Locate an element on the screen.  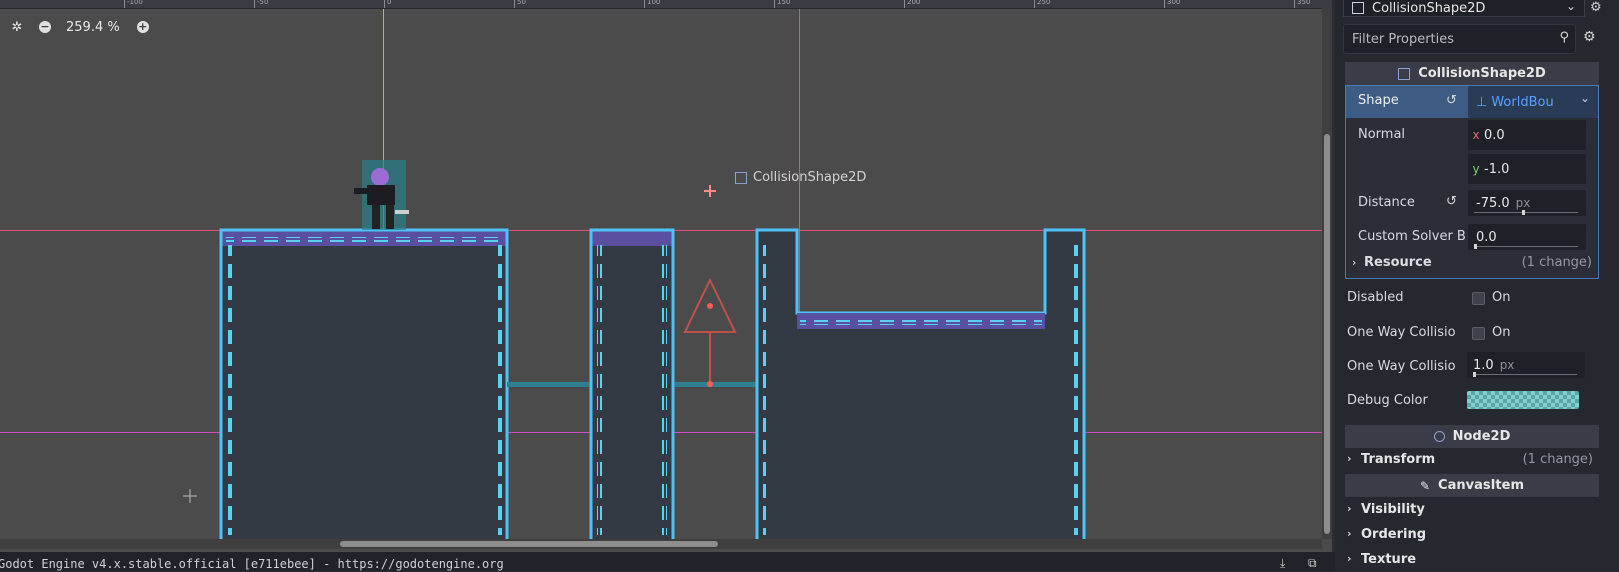
custom-solver-bias-value: 0.0 is located at coordinates (1486, 237).